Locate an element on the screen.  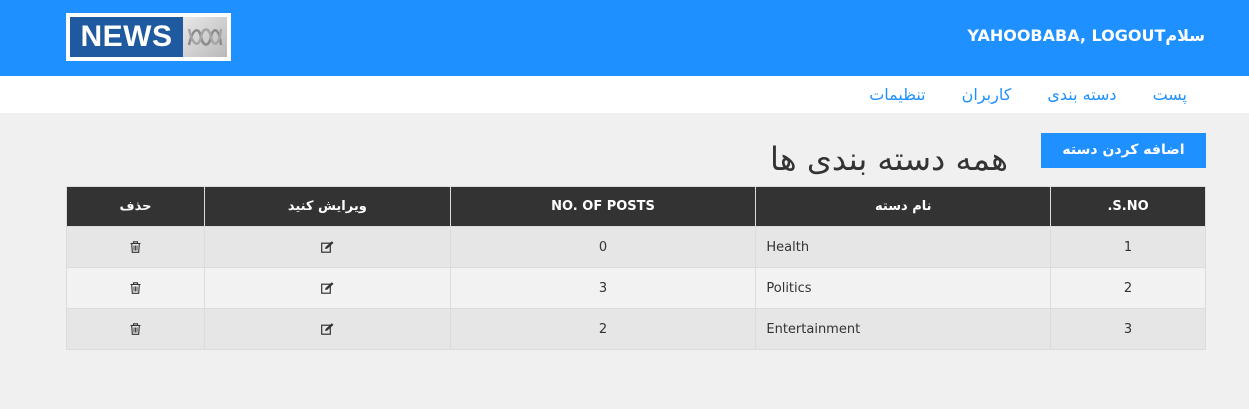
cell-posts-count: 2 is located at coordinates (603, 329).